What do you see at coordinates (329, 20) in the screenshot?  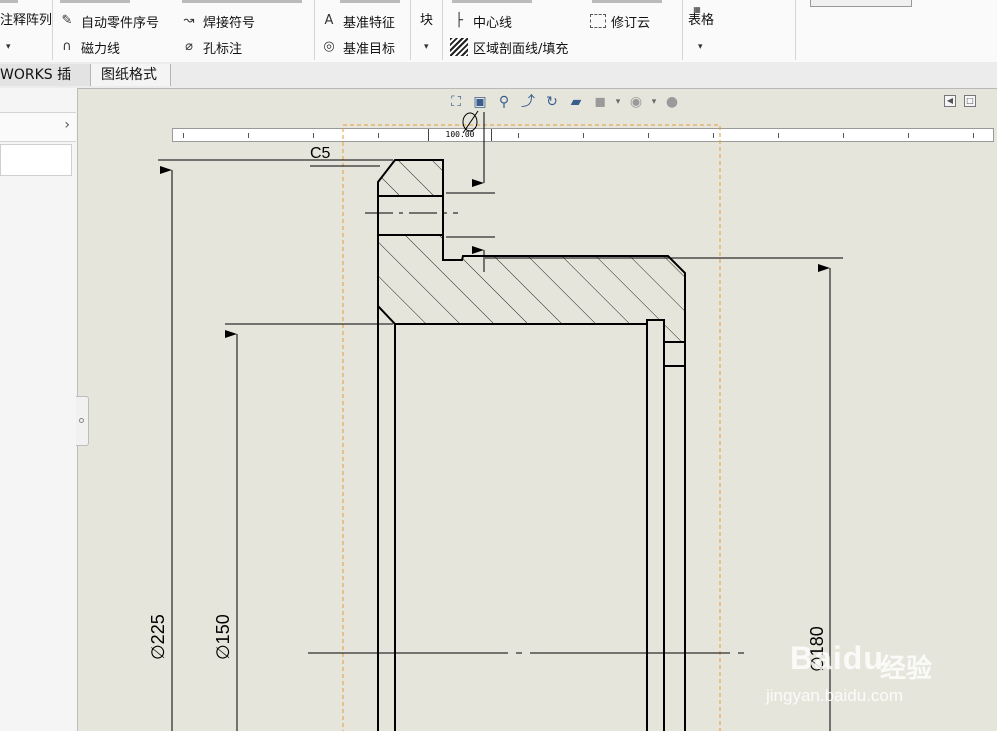 I see `datum-feature-icon: A` at bounding box center [329, 20].